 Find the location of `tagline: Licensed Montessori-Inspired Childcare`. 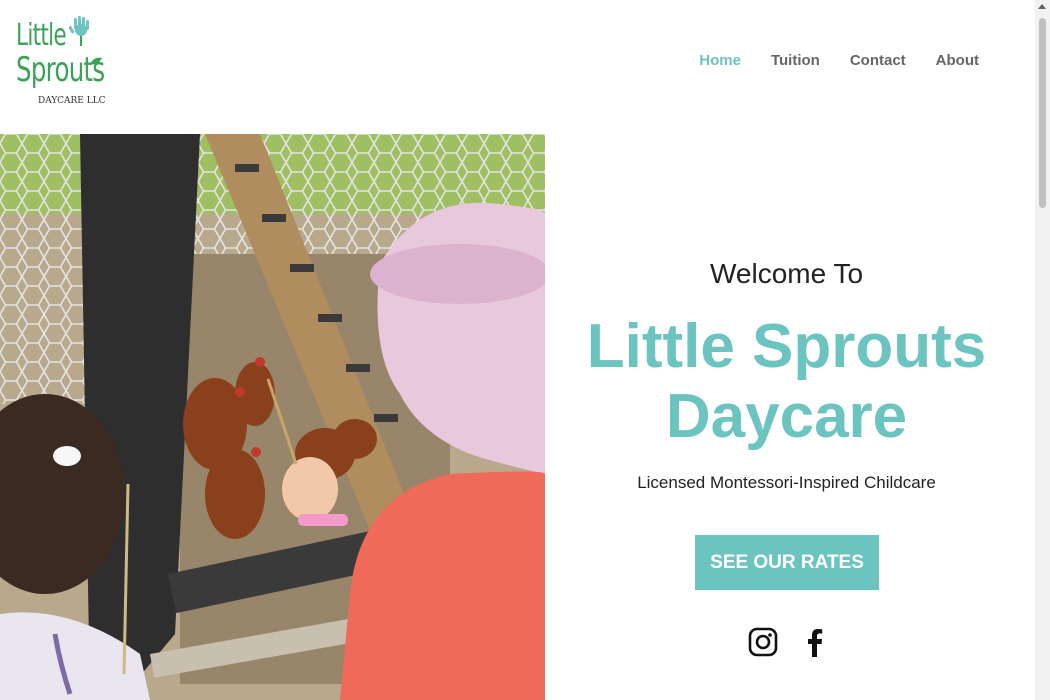

tagline: Licensed Montessori-Inspired Childcare is located at coordinates (786, 482).